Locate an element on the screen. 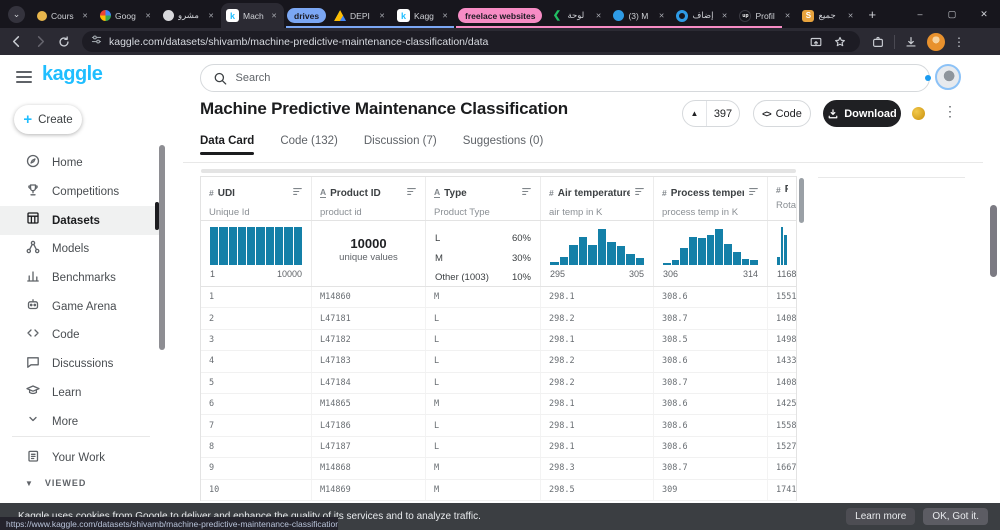 The image size is (1000, 530). minimize-button: – is located at coordinates (920, 14).